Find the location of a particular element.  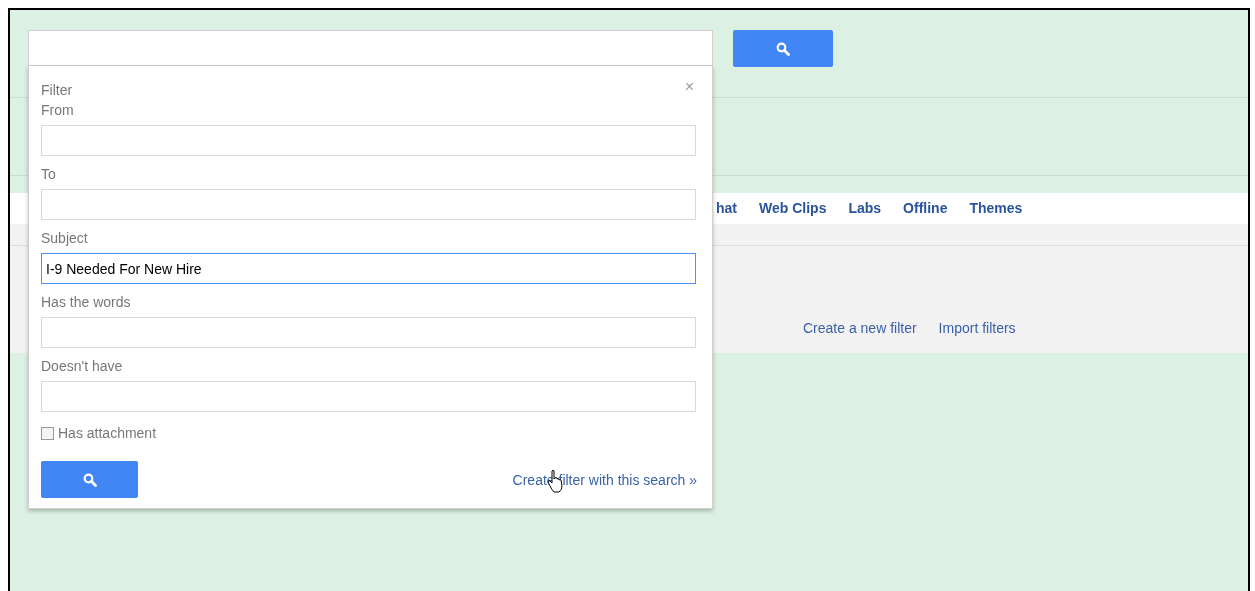

filter-link: Import filters is located at coordinates (977, 328).